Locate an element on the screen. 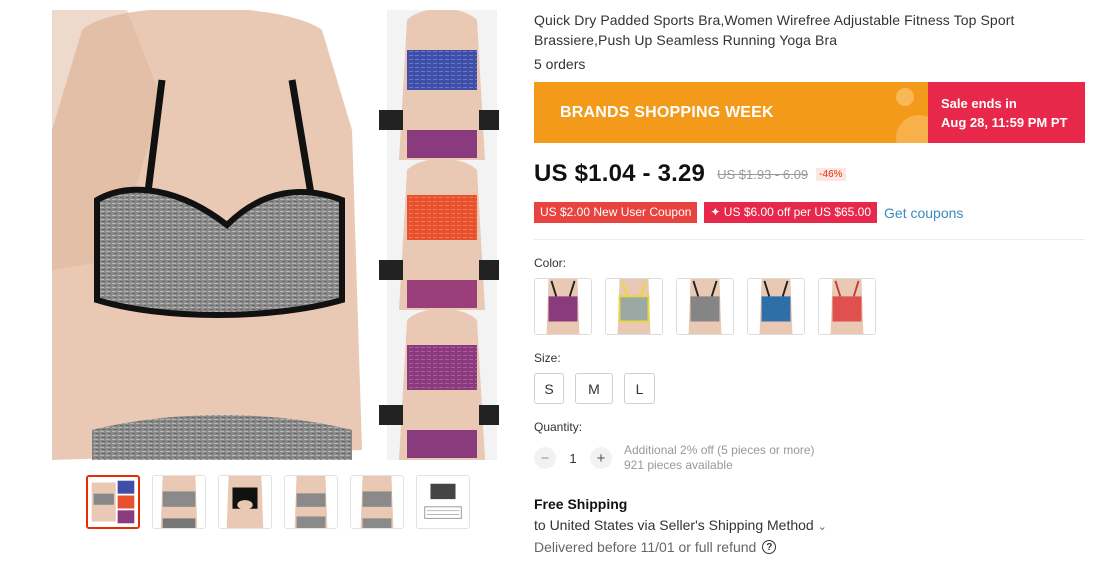  size-l-button: L is located at coordinates (639, 388).